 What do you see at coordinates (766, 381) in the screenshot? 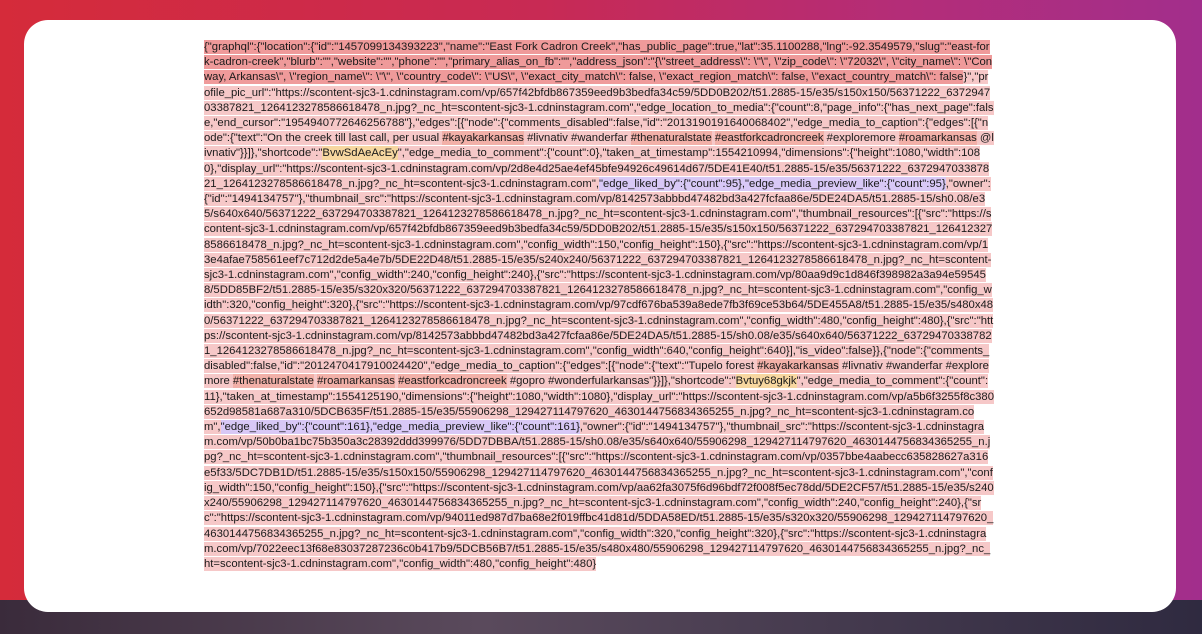
I see `shortcode-highlight: Bvtuy68gkjk` at bounding box center [766, 381].